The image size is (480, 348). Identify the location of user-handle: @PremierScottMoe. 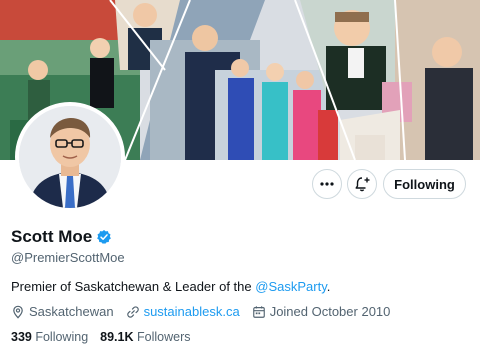
(68, 257).